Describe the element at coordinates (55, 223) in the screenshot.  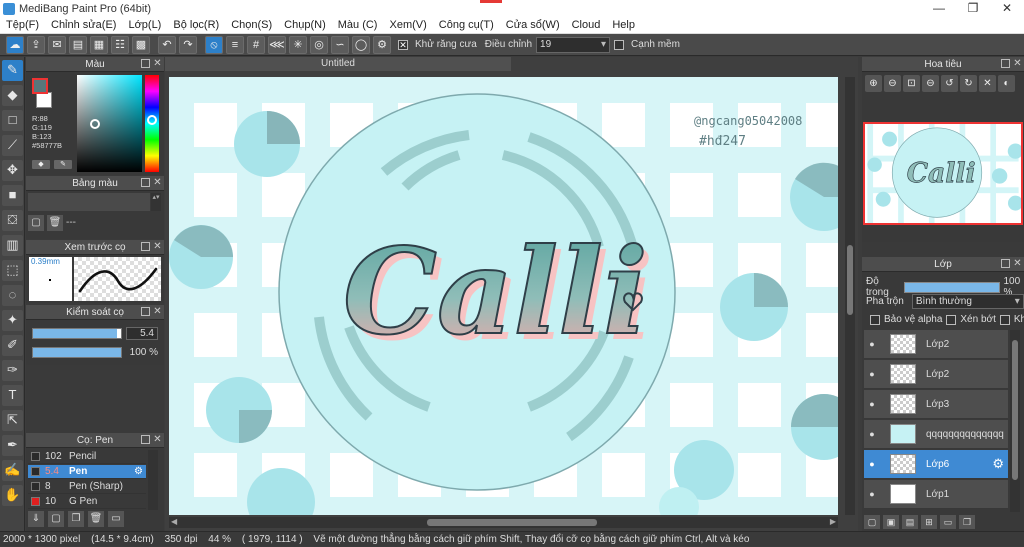
I see `delete-palette-icon: 🗑` at that location.